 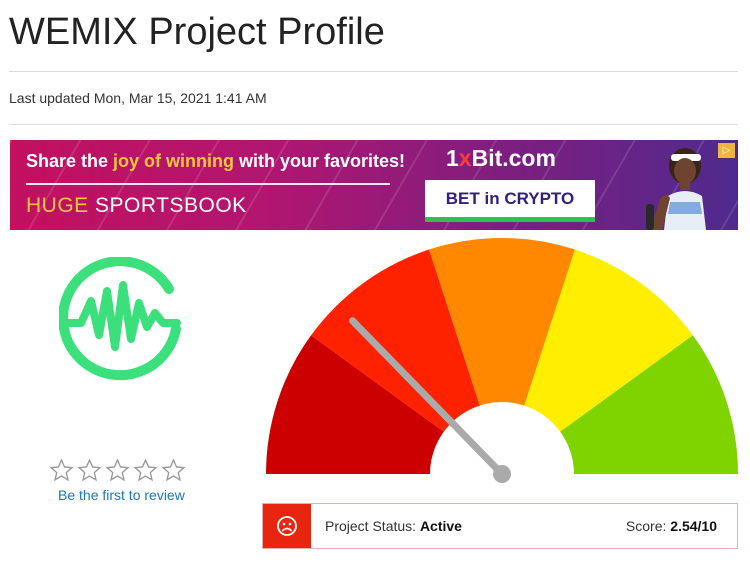 I want to click on rating-stars, so click(x=117, y=470).